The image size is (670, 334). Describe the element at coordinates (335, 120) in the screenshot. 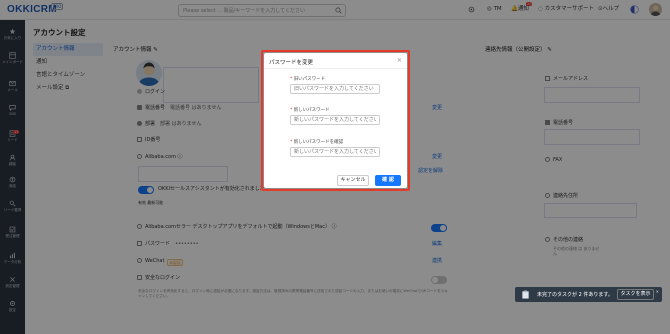

I see `highlight-frame` at that location.